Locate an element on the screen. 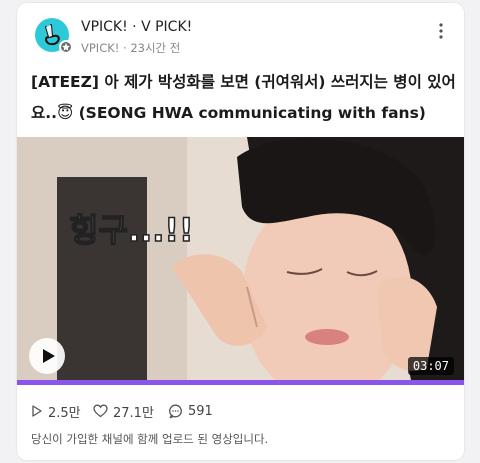  video-progress-fill is located at coordinates (240, 382).